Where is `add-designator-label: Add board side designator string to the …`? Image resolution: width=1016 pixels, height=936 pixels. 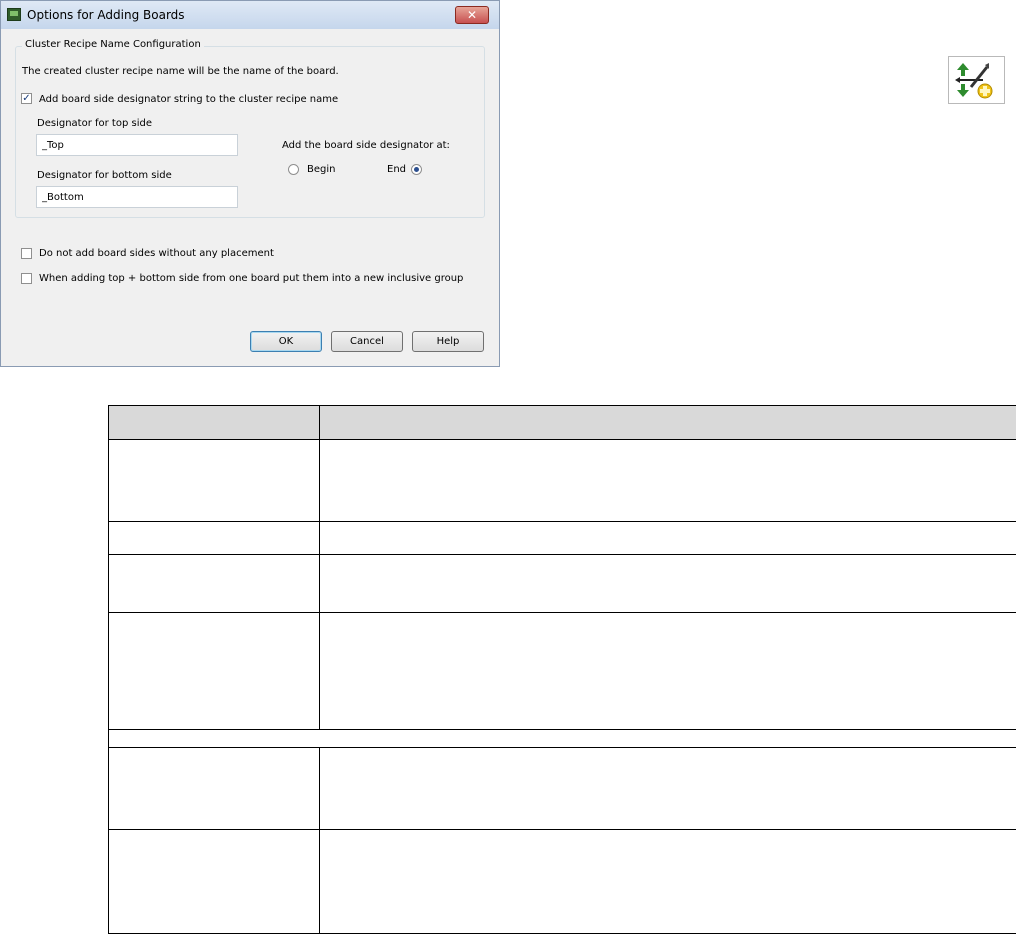 add-designator-label: Add board side designator string to the … is located at coordinates (189, 99).